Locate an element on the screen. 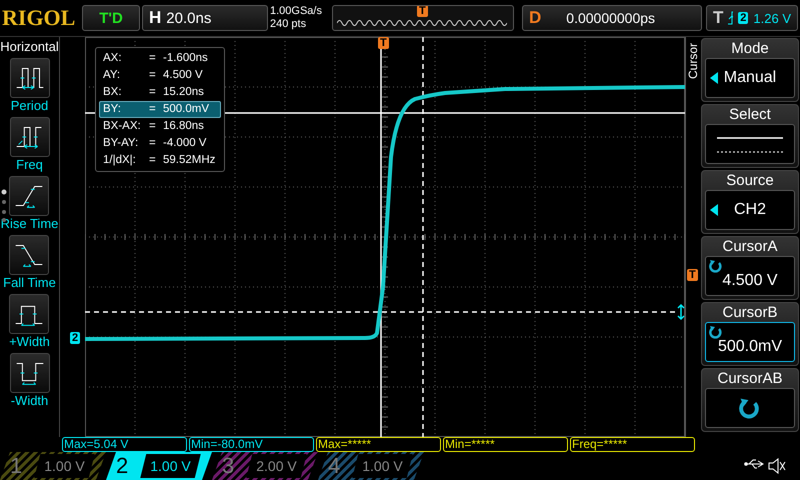 Image resolution: width=800 pixels, height=480 pixels. measurement-value: Max=***** is located at coordinates (378, 444).